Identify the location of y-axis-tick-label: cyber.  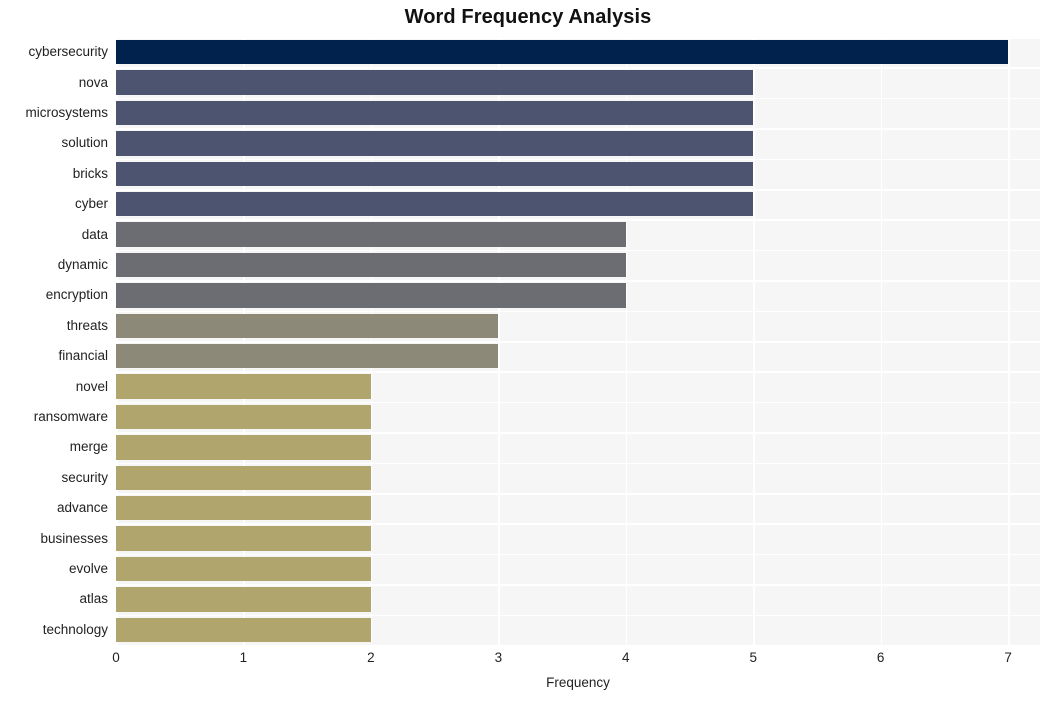
(91, 204).